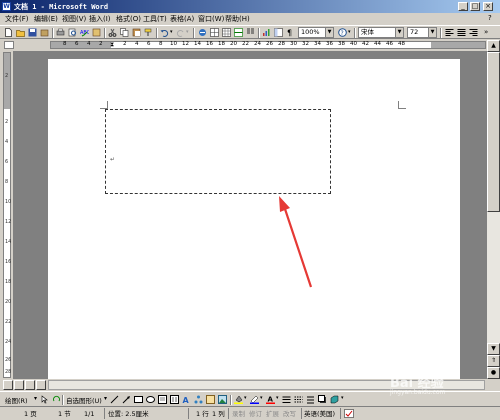 This screenshot has height=420, width=500. Describe the element at coordinates (238, 32) in the screenshot. I see `insert-excel-icon` at that location.